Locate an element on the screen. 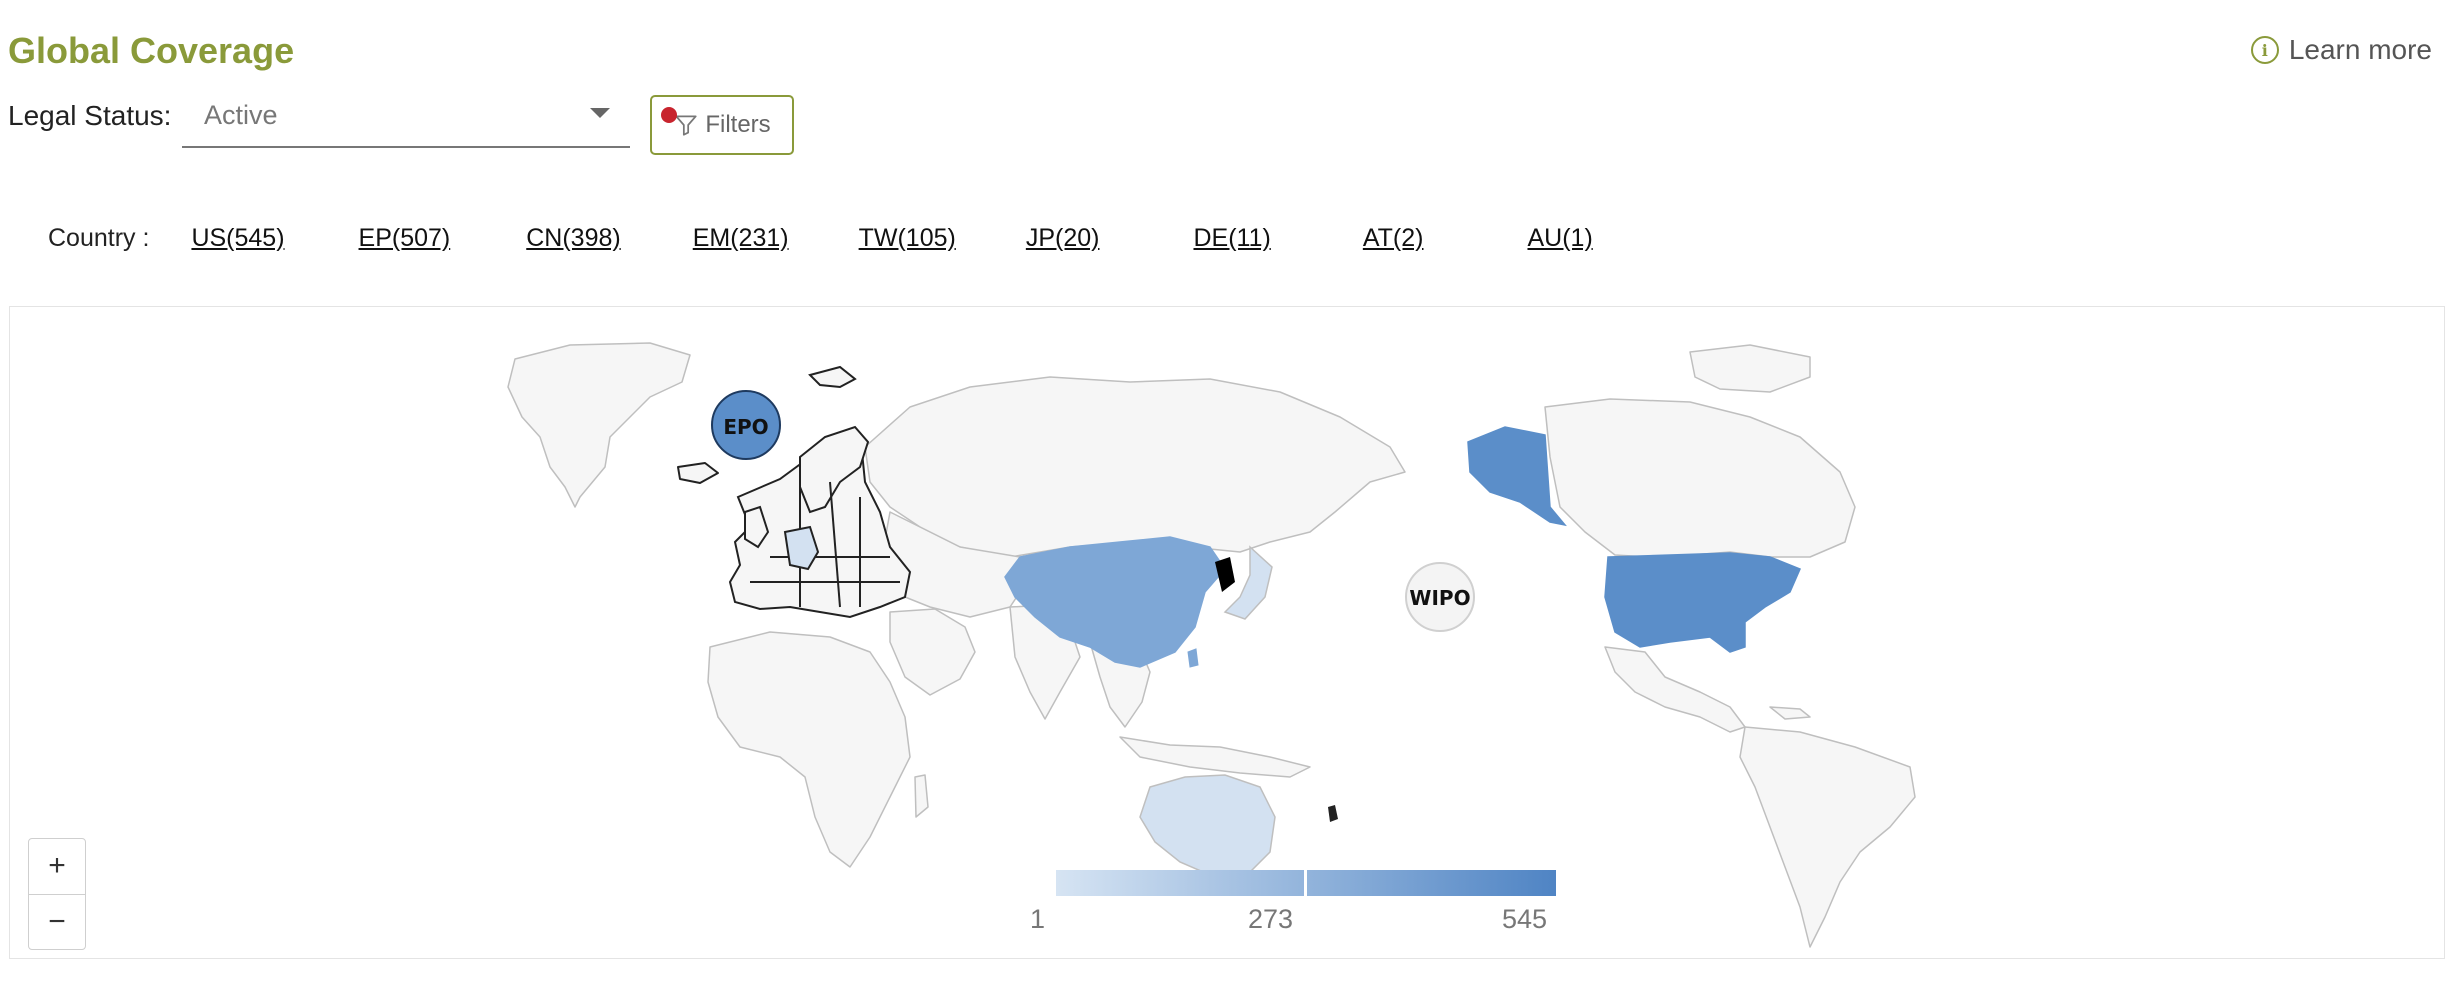 This screenshot has height=996, width=2462. region-greenland is located at coordinates (599, 425).